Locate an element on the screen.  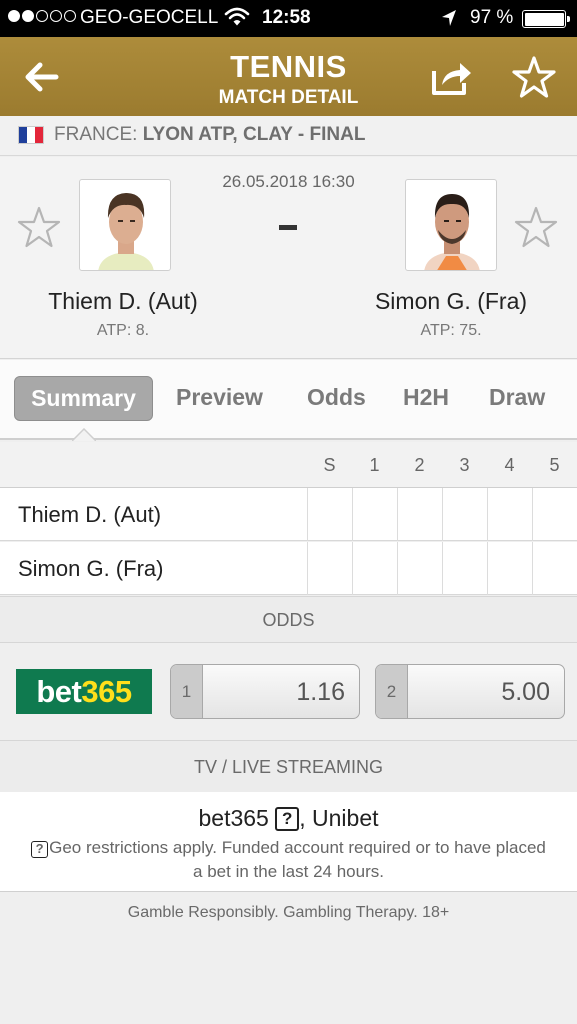
location-arrow-icon is located at coordinates (449, 21).